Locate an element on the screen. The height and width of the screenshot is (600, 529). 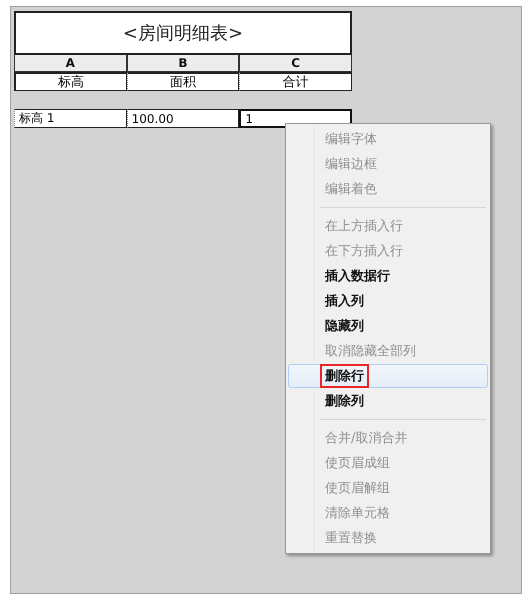
table-cell: 标高 1 is located at coordinates (70, 118).